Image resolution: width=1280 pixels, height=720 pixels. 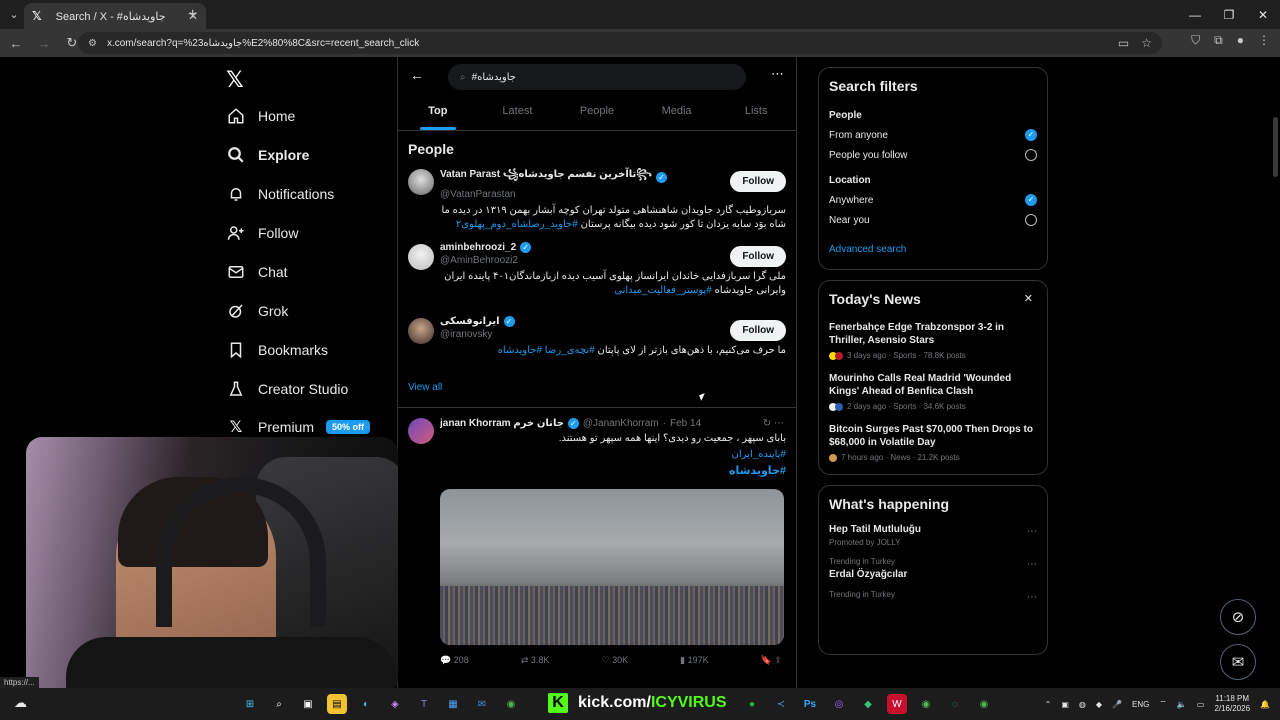 I want to click on extensions-icon: ⧉, so click(x=1218, y=40).